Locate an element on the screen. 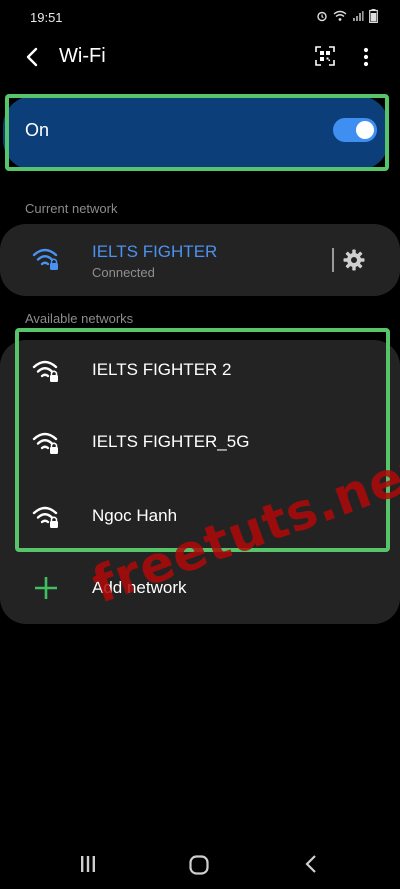 The image size is (400, 889). nav-back-icon is located at coordinates (311, 864).